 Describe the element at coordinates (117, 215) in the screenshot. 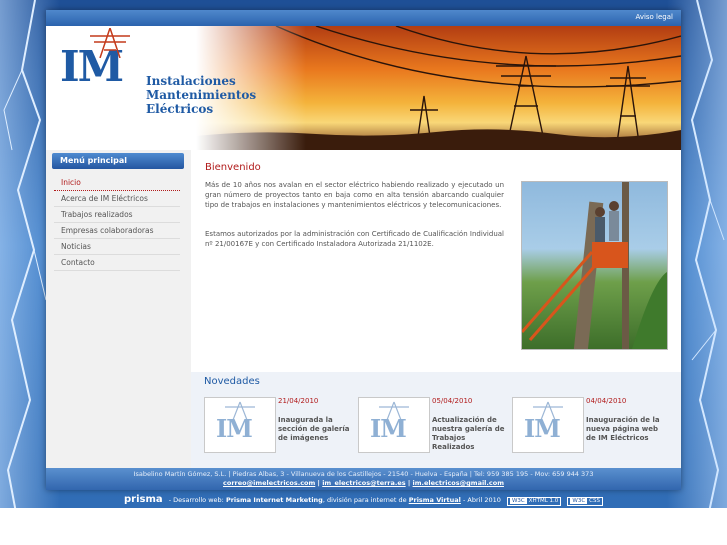

I see `menu-item-trabajos: Trabajos realizados` at that location.